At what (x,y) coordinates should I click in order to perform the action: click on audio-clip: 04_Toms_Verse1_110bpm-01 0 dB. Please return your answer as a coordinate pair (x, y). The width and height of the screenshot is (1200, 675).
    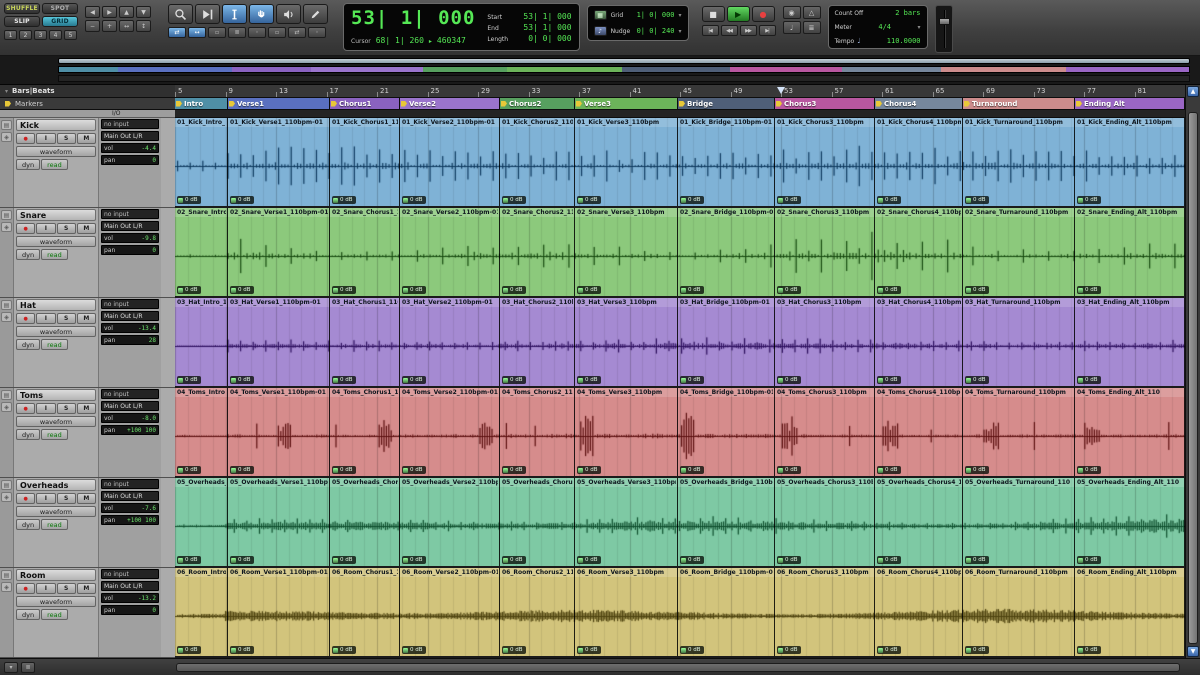
    Looking at the image, I should click on (279, 432).